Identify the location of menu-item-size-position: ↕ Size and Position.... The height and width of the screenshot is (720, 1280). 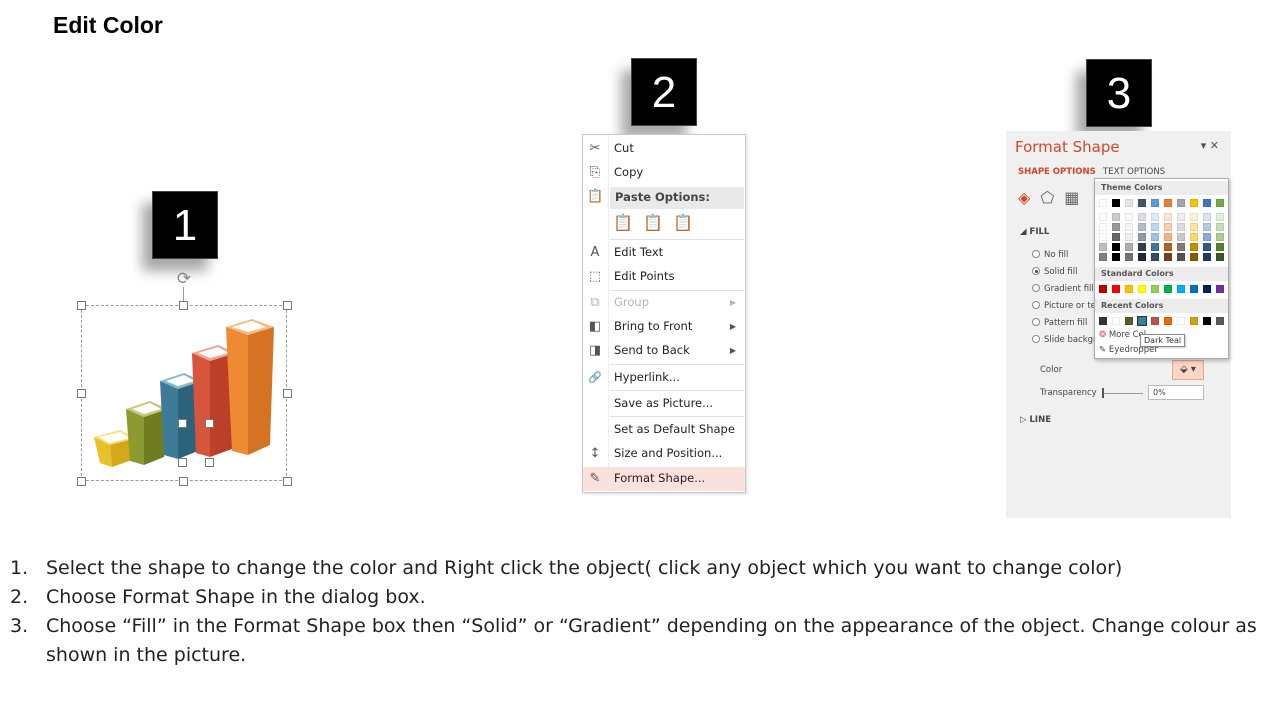
(664, 454).